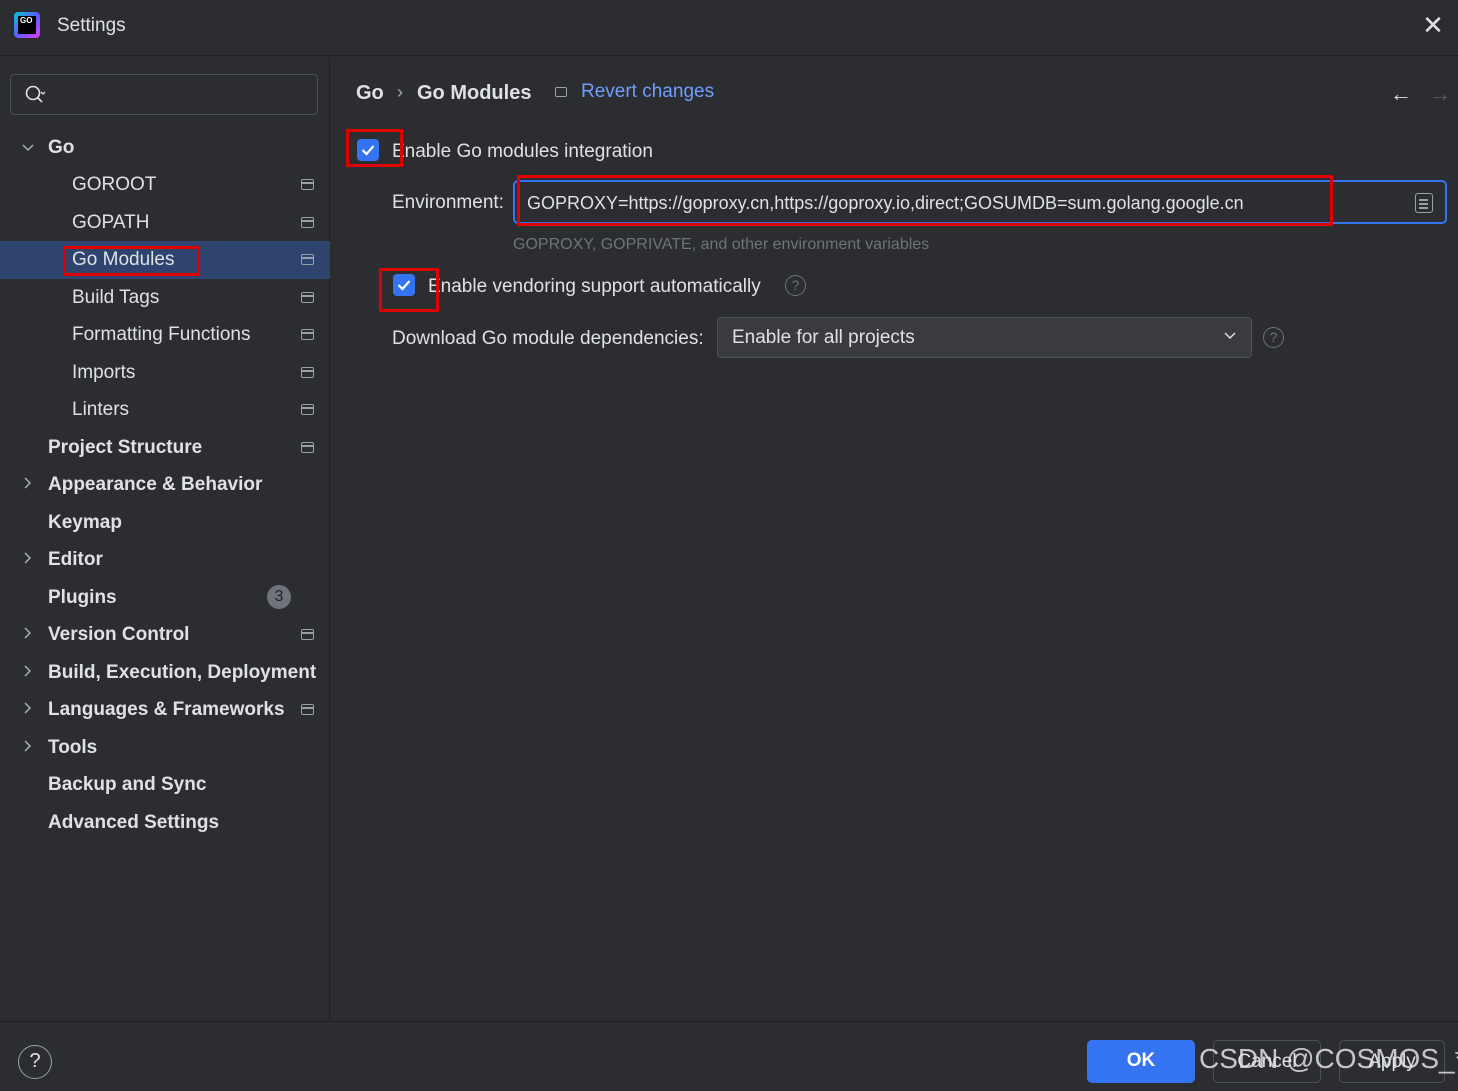 This screenshot has width=1458, height=1091. I want to click on sidebar-item-advanced-settings: Advanced Settings, so click(165, 823).